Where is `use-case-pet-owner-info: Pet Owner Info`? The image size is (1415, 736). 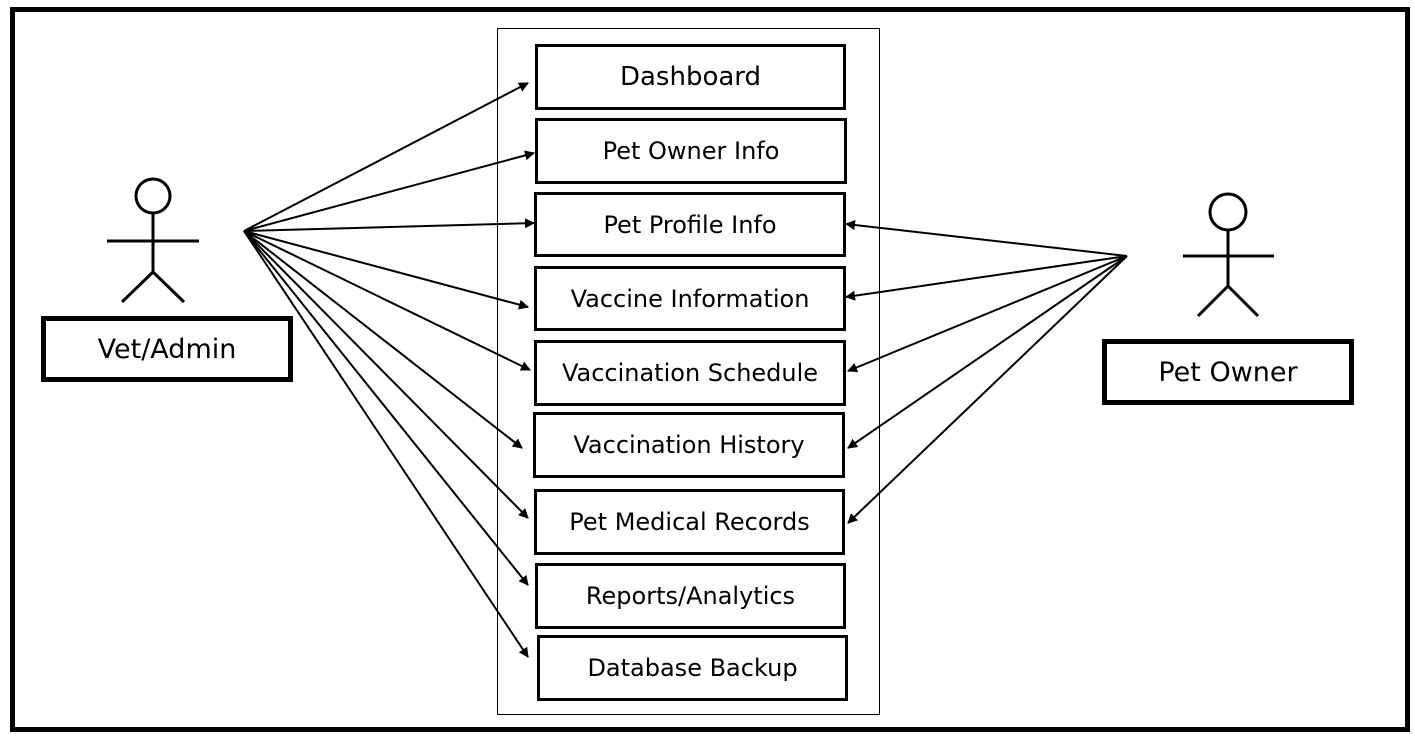 use-case-pet-owner-info: Pet Owner Info is located at coordinates (691, 151).